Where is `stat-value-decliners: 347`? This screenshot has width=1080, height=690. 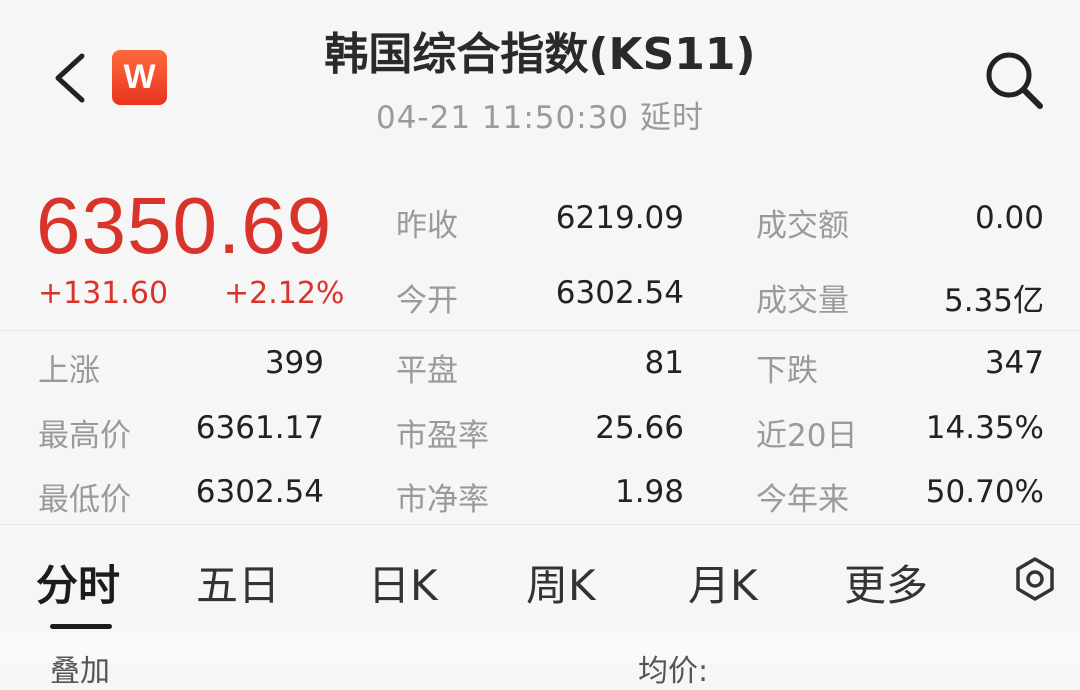 stat-value-decliners: 347 is located at coordinates (1014, 363).